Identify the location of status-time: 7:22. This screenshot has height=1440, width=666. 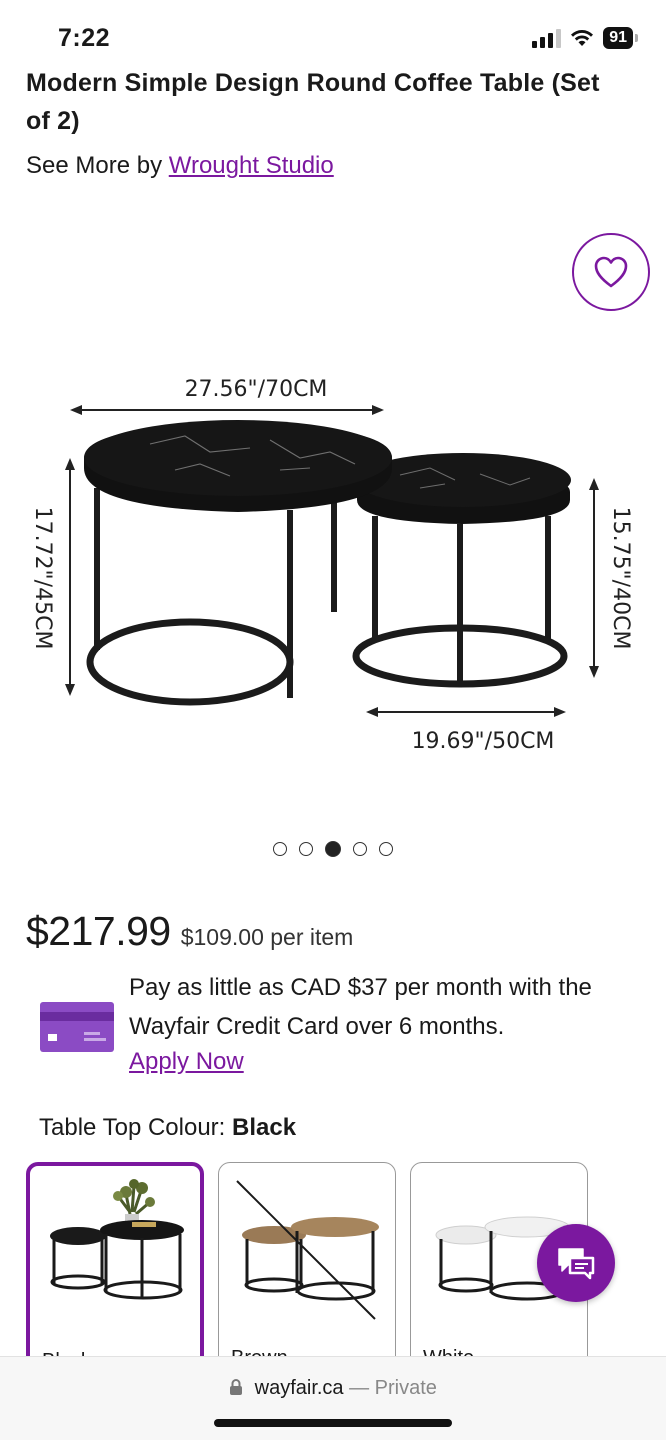
(84, 38).